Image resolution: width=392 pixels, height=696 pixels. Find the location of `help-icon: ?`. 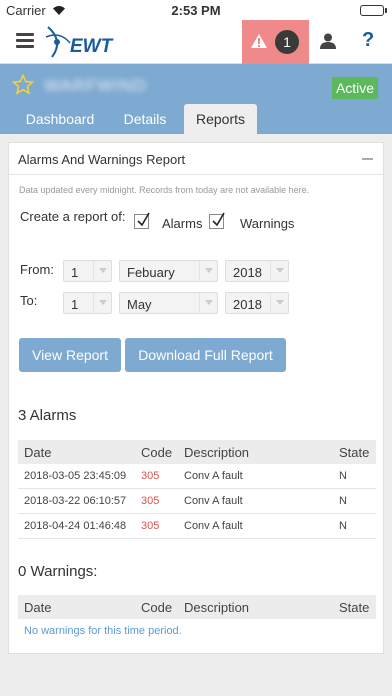

help-icon: ? is located at coordinates (368, 40).